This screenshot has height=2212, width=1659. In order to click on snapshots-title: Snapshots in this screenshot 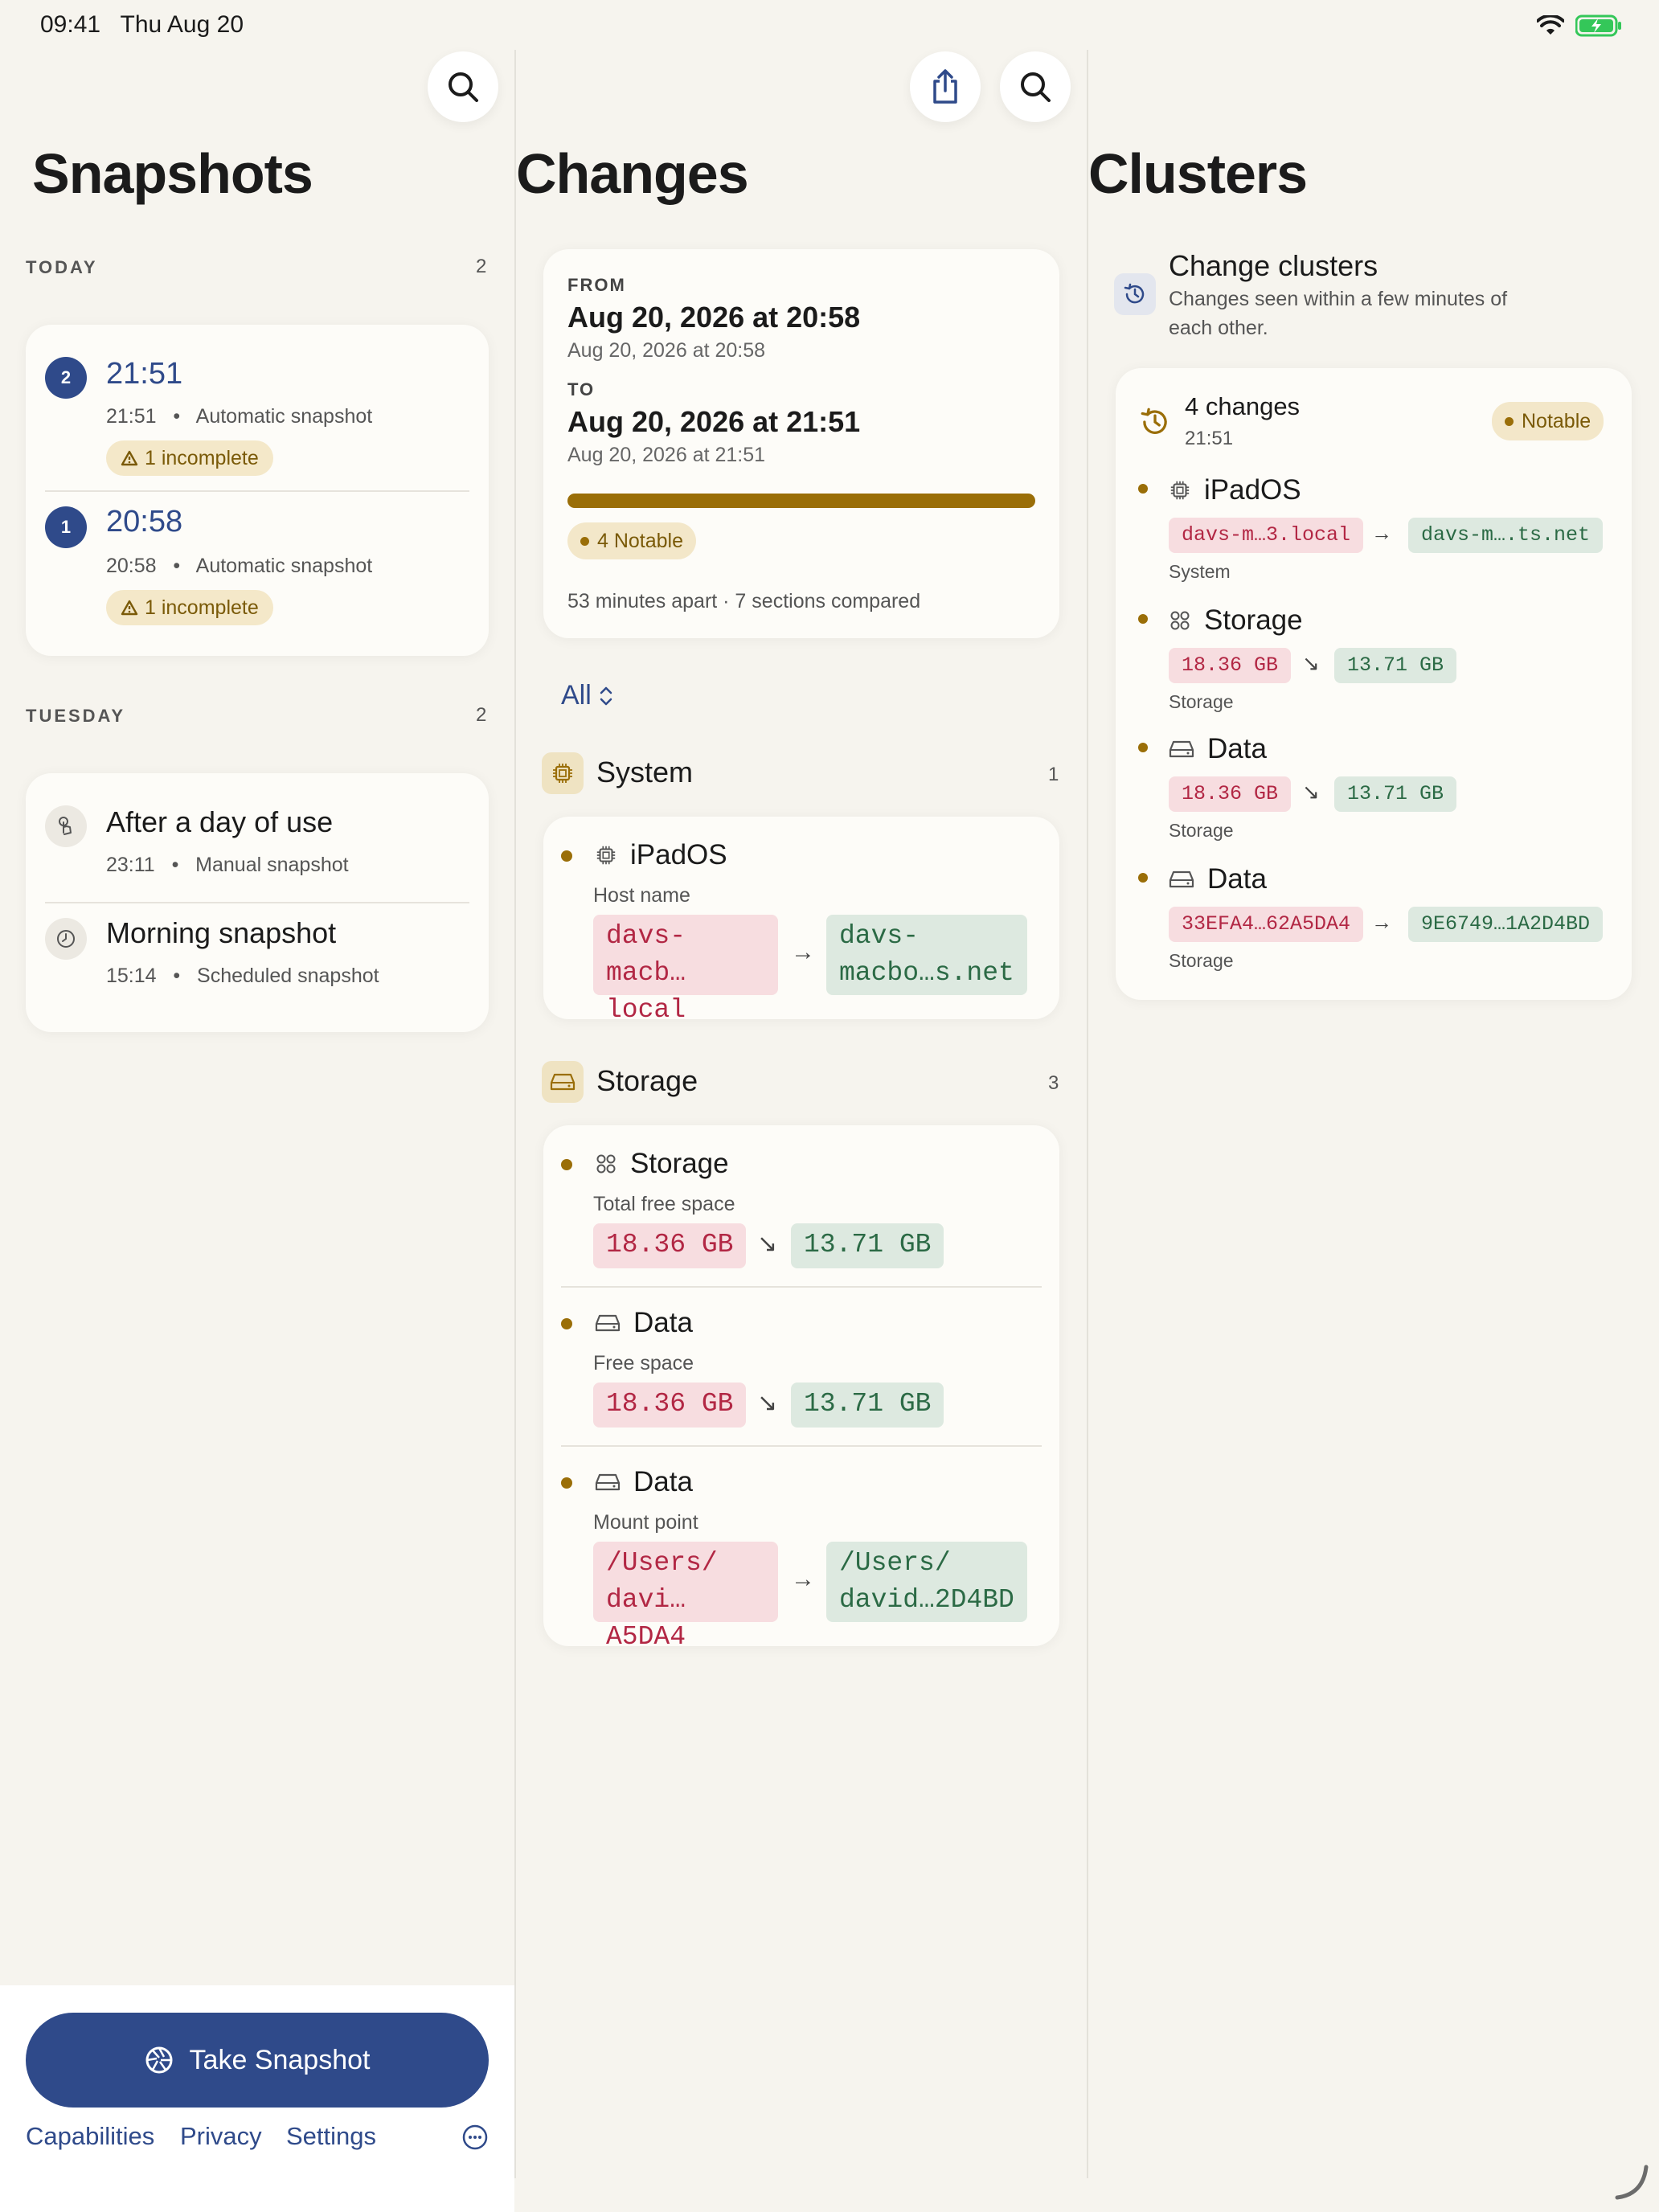, I will do `click(172, 173)`.